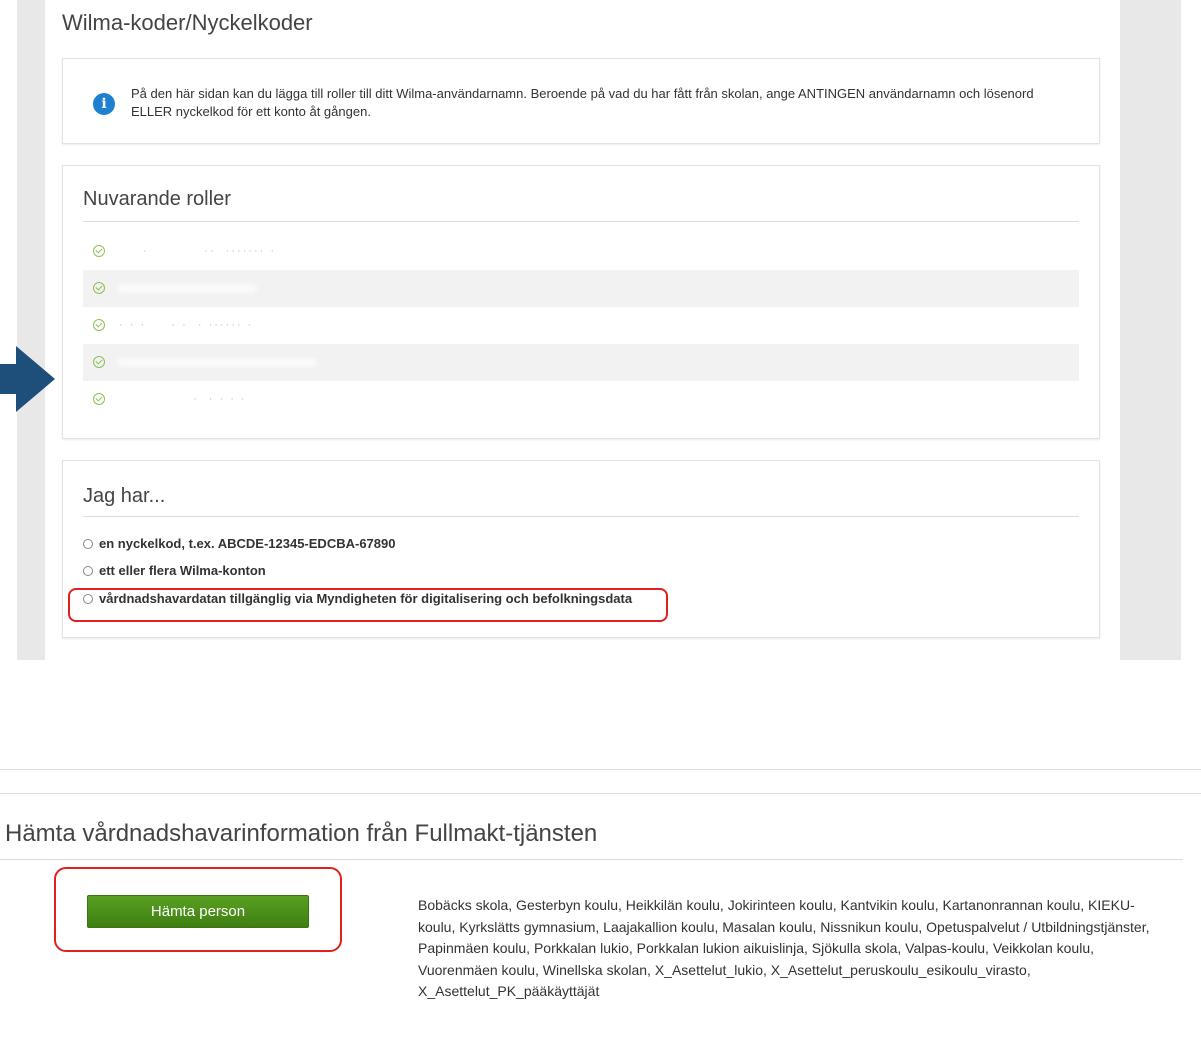 The width and height of the screenshot is (1201, 1037). I want to click on roles-divider, so click(581, 221).